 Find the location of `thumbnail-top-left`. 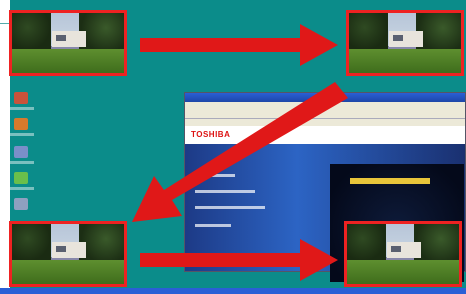

thumbnail-top-left is located at coordinates (68, 43).